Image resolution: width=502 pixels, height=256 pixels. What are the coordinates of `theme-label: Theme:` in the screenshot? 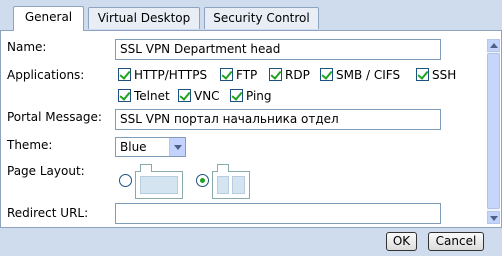 It's located at (30, 145).